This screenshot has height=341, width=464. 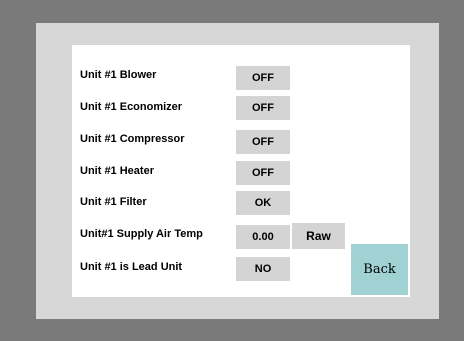 What do you see at coordinates (379, 269) in the screenshot?
I see `back-button: Back` at bounding box center [379, 269].